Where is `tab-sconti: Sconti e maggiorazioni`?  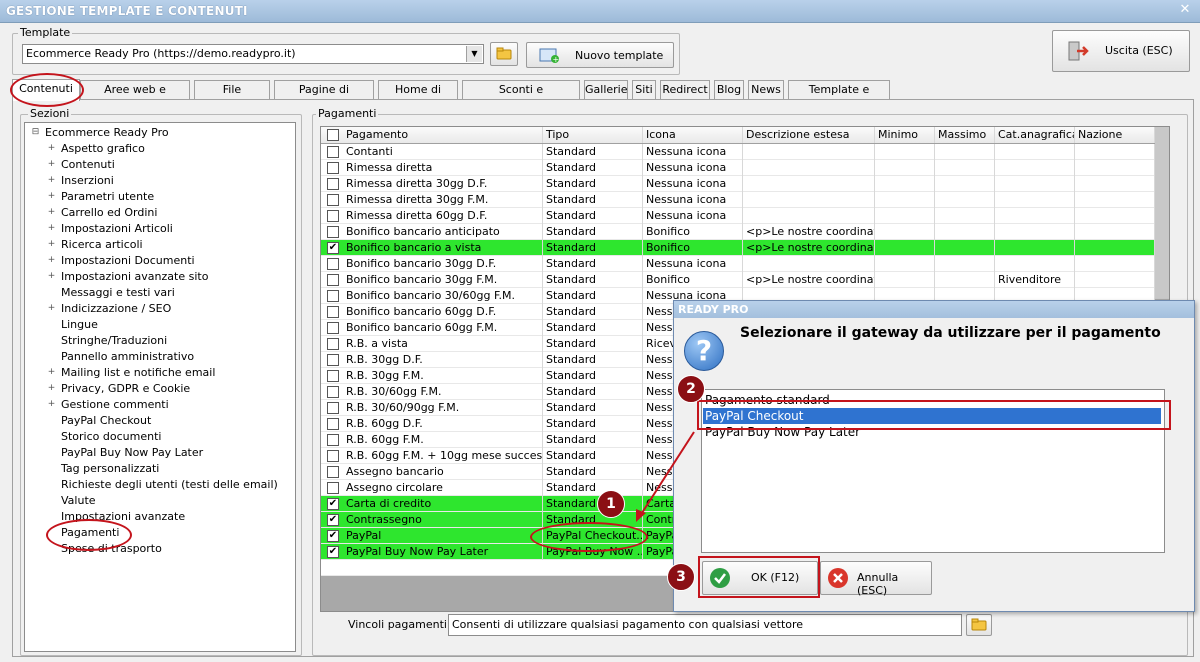
tab-sconti: Sconti e maggiorazioni is located at coordinates (521, 97).